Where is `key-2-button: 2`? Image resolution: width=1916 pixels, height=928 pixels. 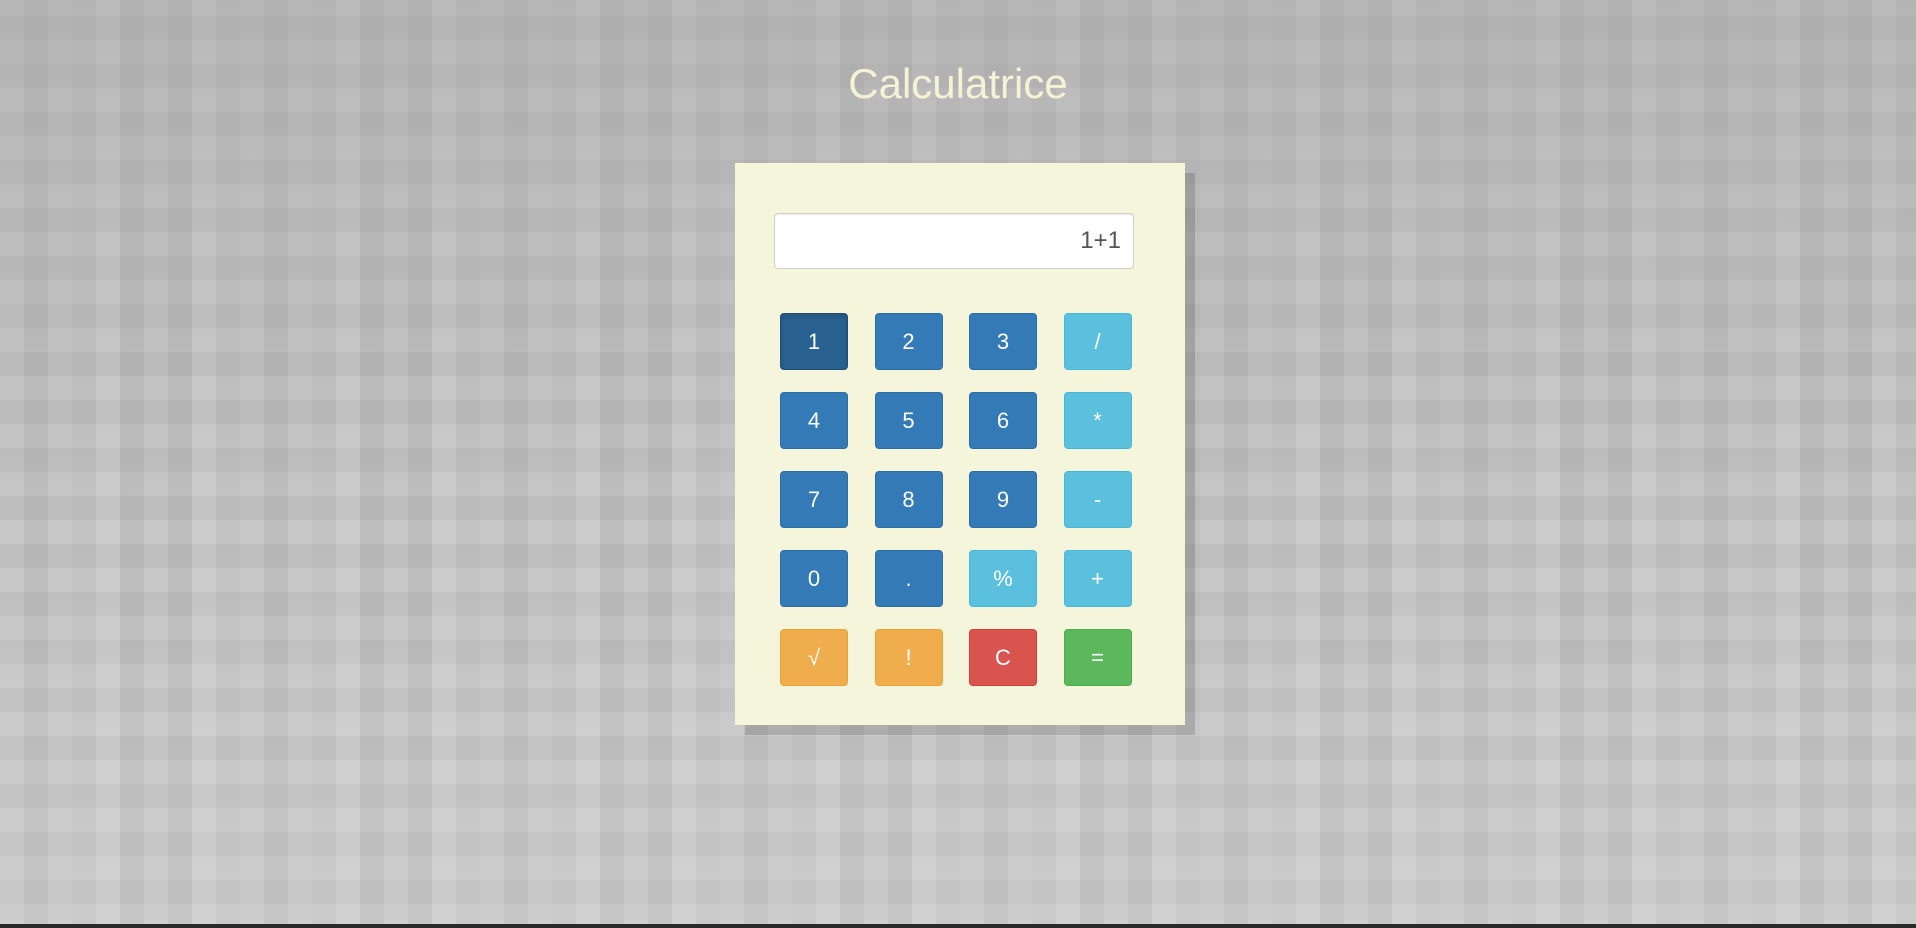
key-2-button: 2 is located at coordinates (908, 341).